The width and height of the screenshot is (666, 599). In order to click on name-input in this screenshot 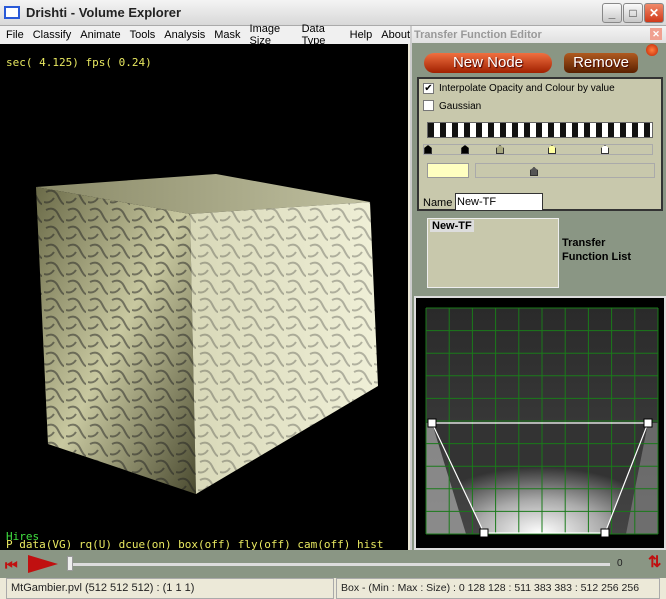, I will do `click(499, 202)`.